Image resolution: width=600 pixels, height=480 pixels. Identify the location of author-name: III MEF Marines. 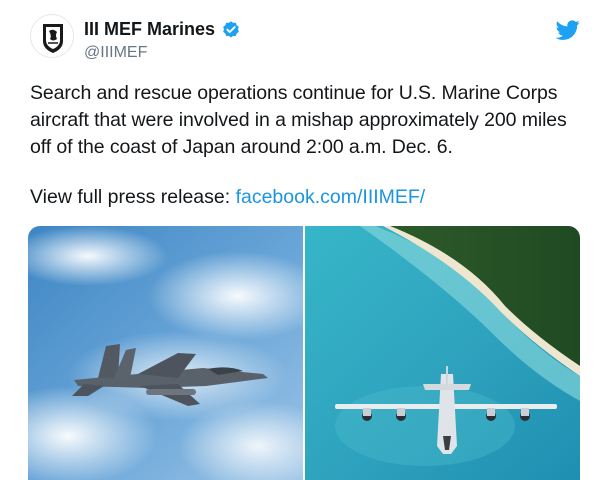
(162, 29).